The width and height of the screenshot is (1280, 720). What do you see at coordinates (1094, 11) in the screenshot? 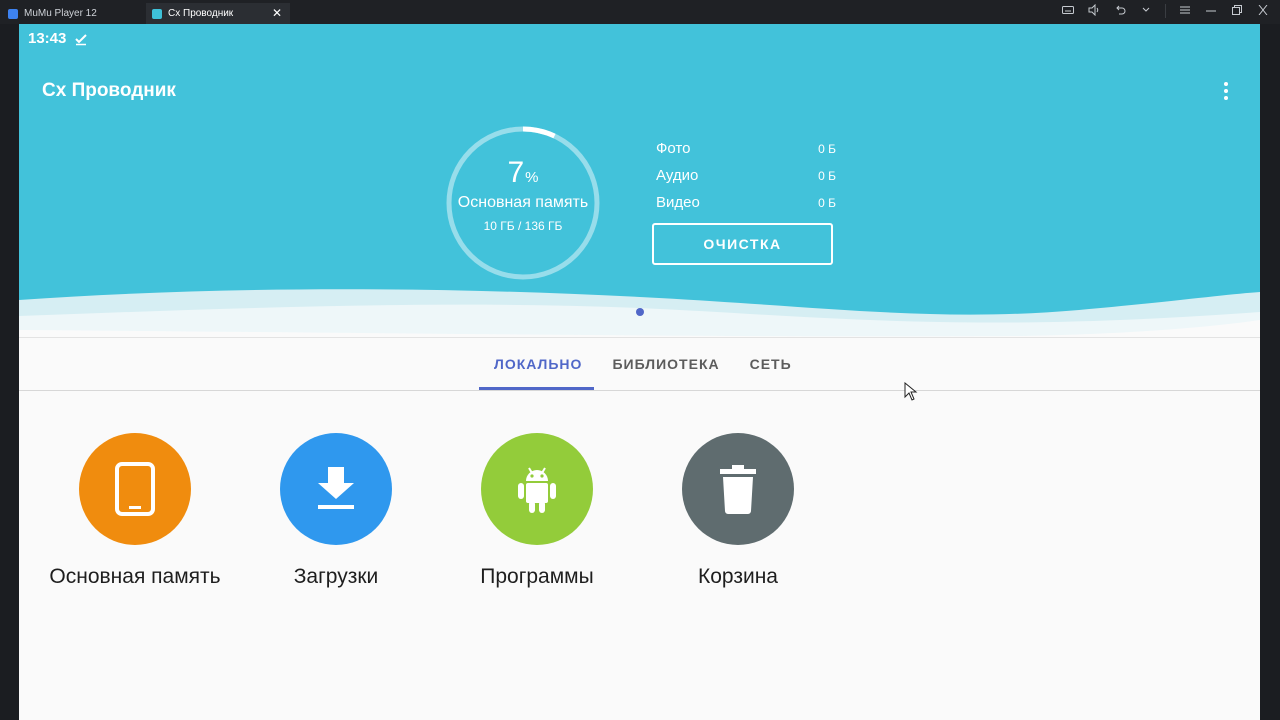
I see `volume-icon` at bounding box center [1094, 11].